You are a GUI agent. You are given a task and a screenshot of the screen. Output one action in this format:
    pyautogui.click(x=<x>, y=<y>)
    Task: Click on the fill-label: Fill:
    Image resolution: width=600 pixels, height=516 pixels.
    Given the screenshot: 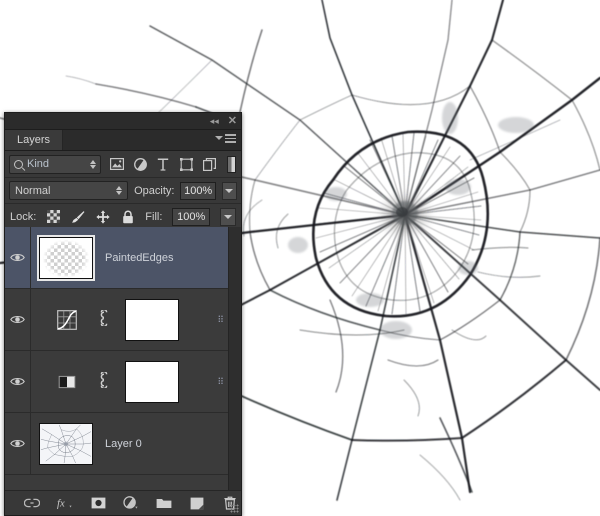 What is the action you would take?
    pyautogui.click(x=154, y=216)
    